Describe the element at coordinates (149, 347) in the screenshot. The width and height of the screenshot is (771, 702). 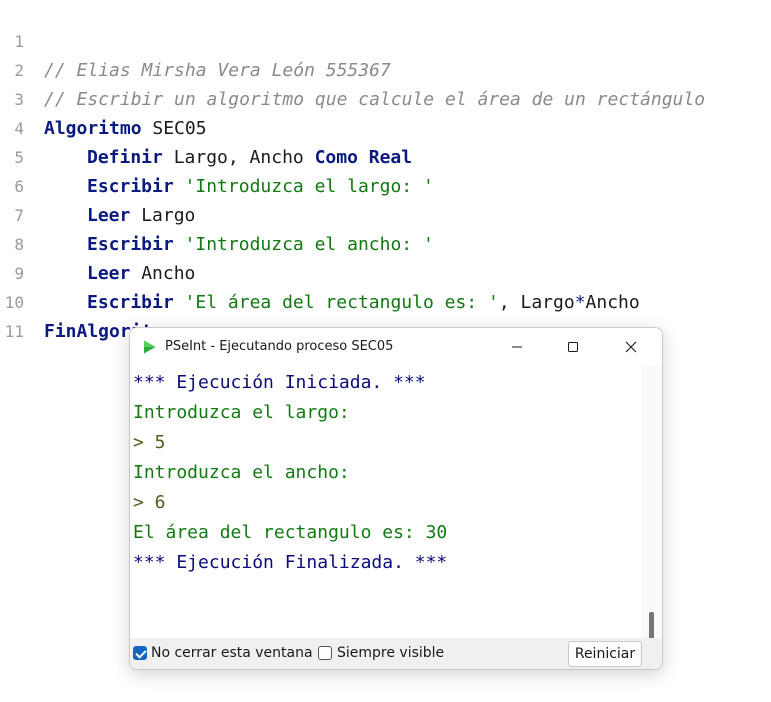
I see `pseint-play-icon` at that location.